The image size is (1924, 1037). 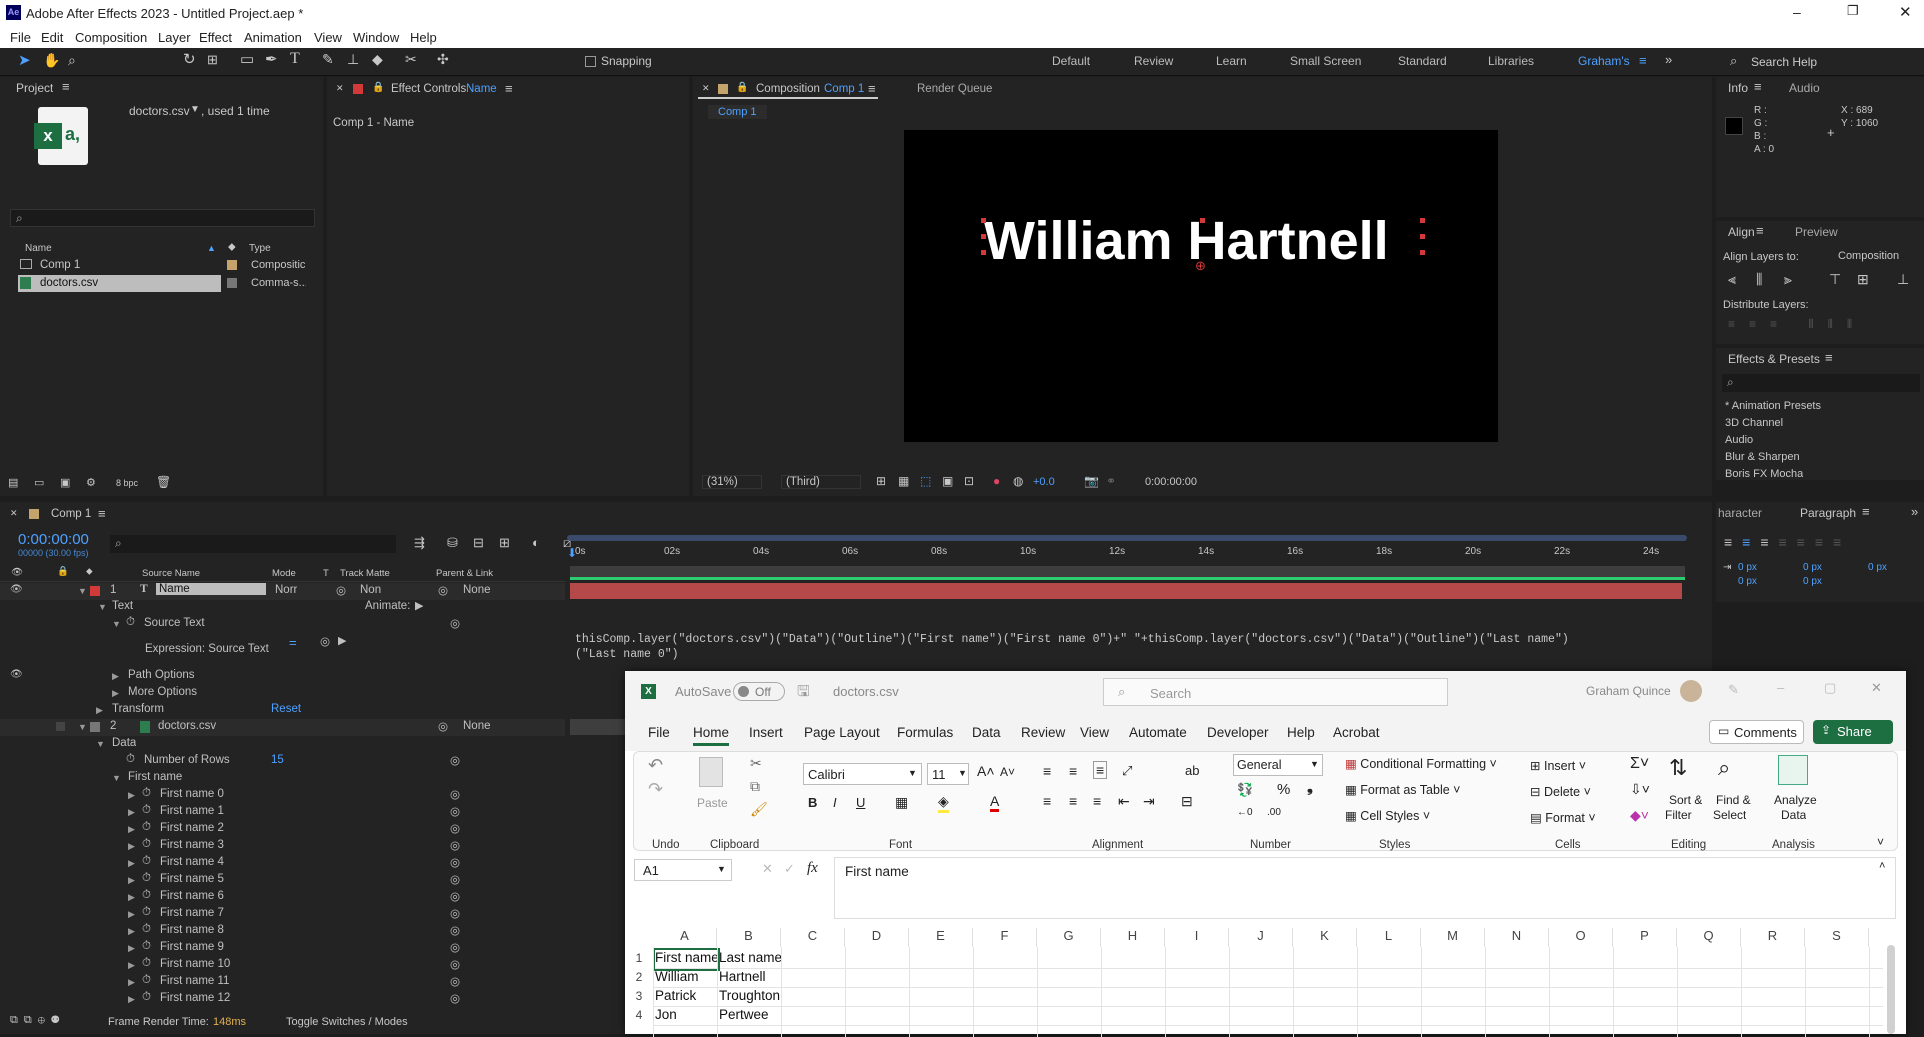 What do you see at coordinates (1278, 765) in the screenshot?
I see `number-format-dropdown: General ▼` at bounding box center [1278, 765].